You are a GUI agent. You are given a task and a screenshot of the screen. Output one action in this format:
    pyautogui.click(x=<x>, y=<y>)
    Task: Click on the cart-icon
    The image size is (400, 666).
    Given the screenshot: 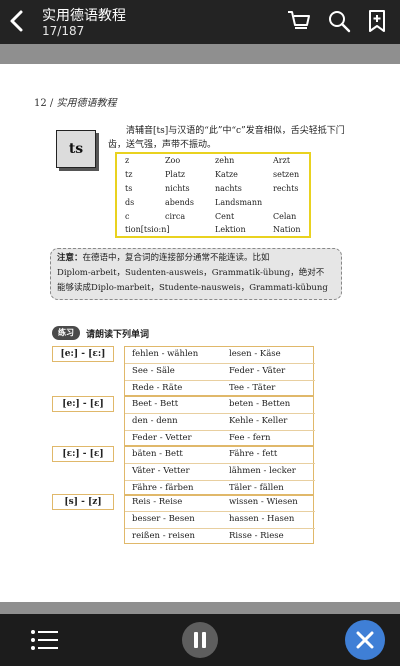 What is the action you would take?
    pyautogui.click(x=299, y=21)
    